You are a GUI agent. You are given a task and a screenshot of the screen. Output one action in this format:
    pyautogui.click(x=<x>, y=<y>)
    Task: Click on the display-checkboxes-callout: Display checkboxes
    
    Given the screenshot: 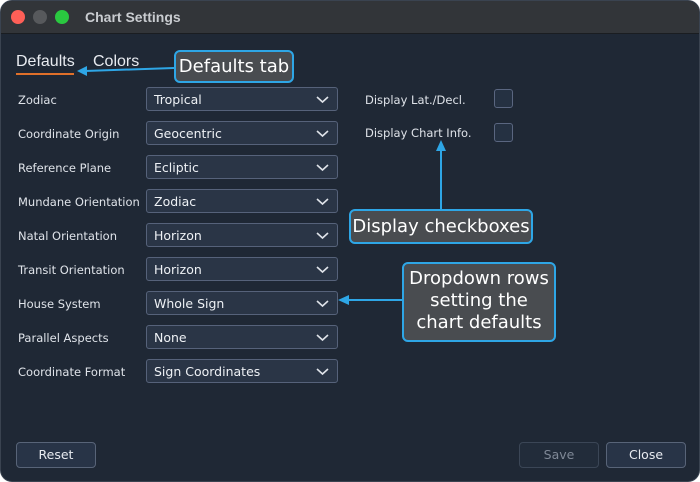 What is the action you would take?
    pyautogui.click(x=441, y=226)
    